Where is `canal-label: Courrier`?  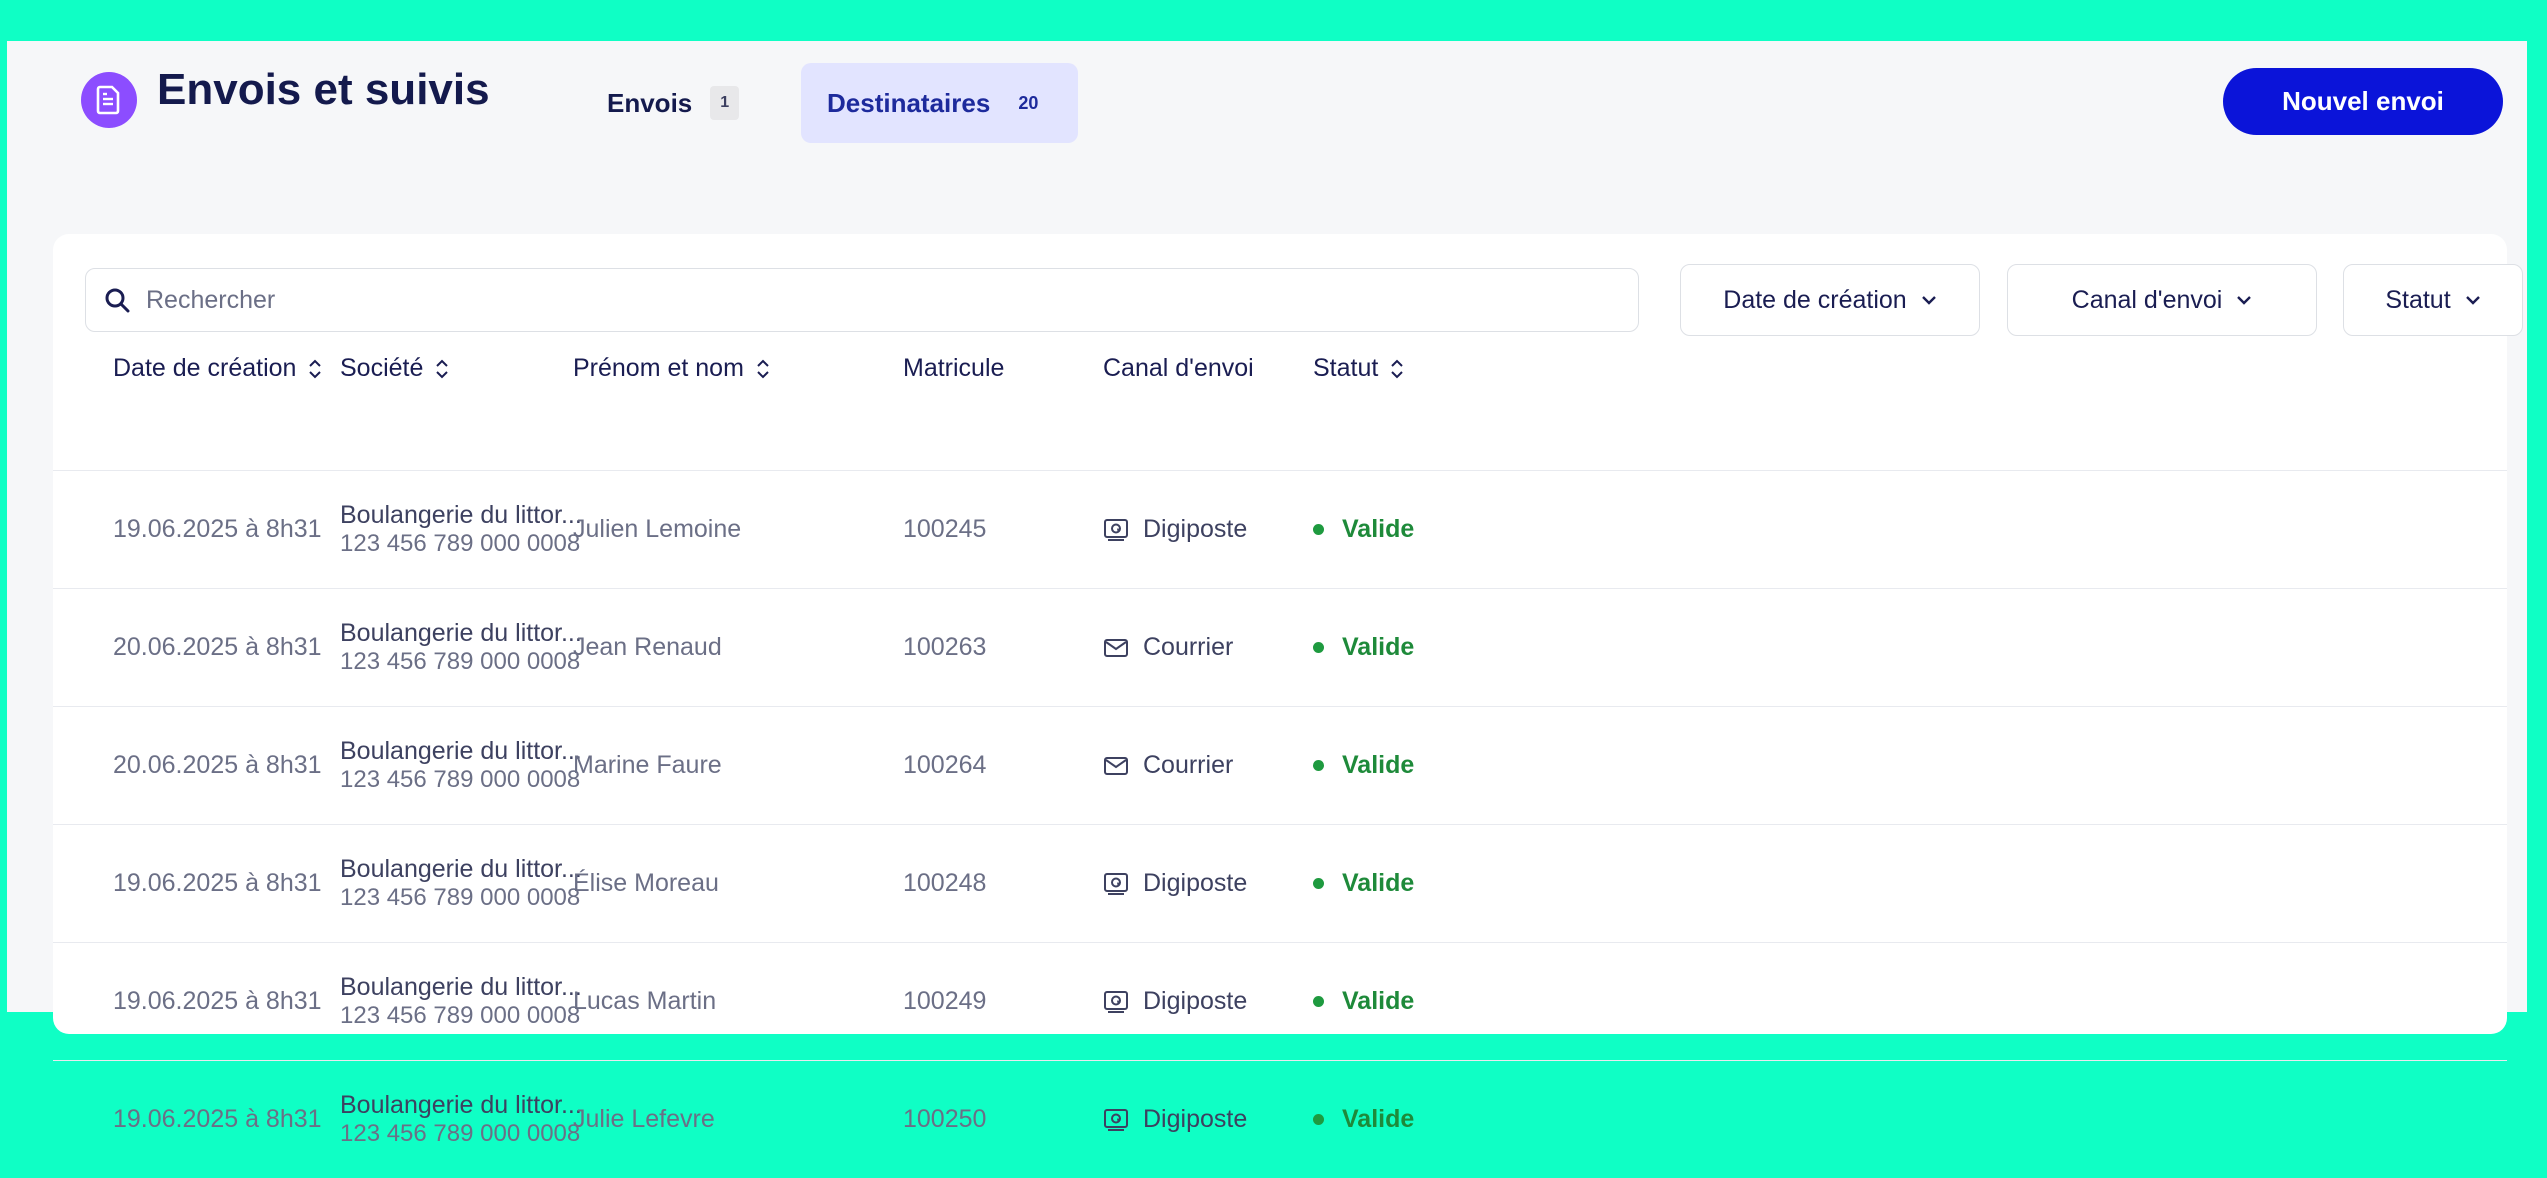 canal-label: Courrier is located at coordinates (1188, 647).